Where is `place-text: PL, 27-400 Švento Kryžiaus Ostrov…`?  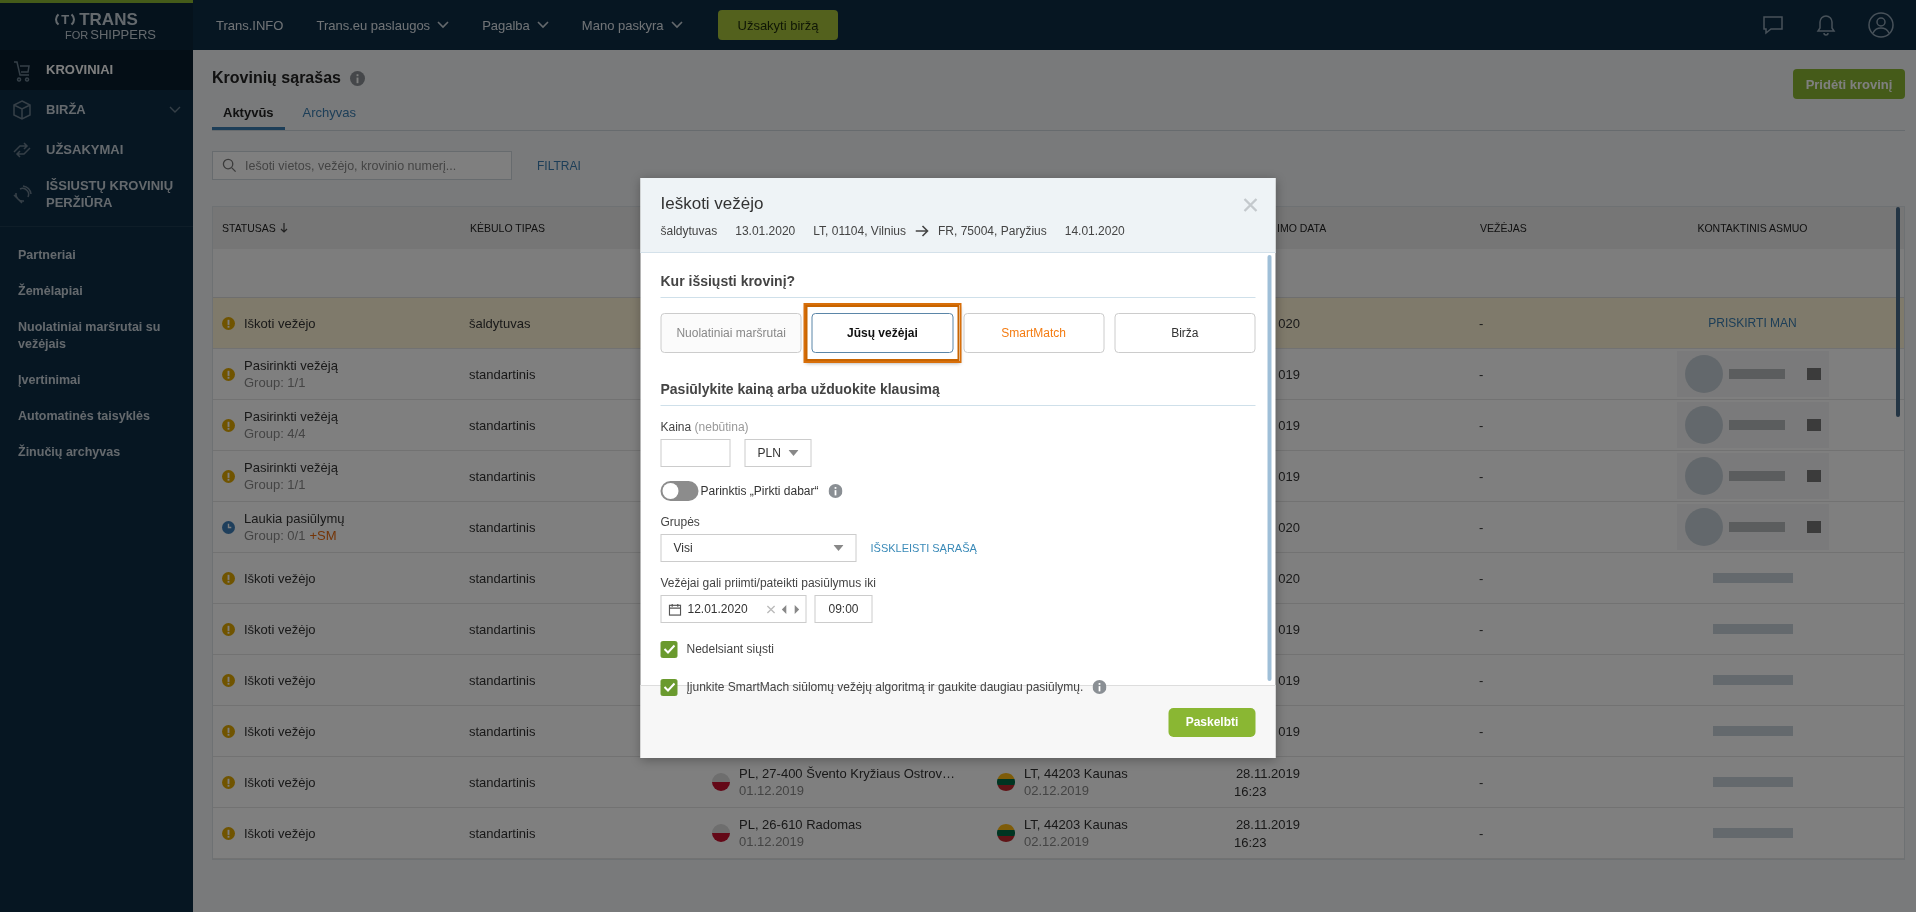
place-text: PL, 27-400 Švento Kryžiaus Ostrov… is located at coordinates (847, 773).